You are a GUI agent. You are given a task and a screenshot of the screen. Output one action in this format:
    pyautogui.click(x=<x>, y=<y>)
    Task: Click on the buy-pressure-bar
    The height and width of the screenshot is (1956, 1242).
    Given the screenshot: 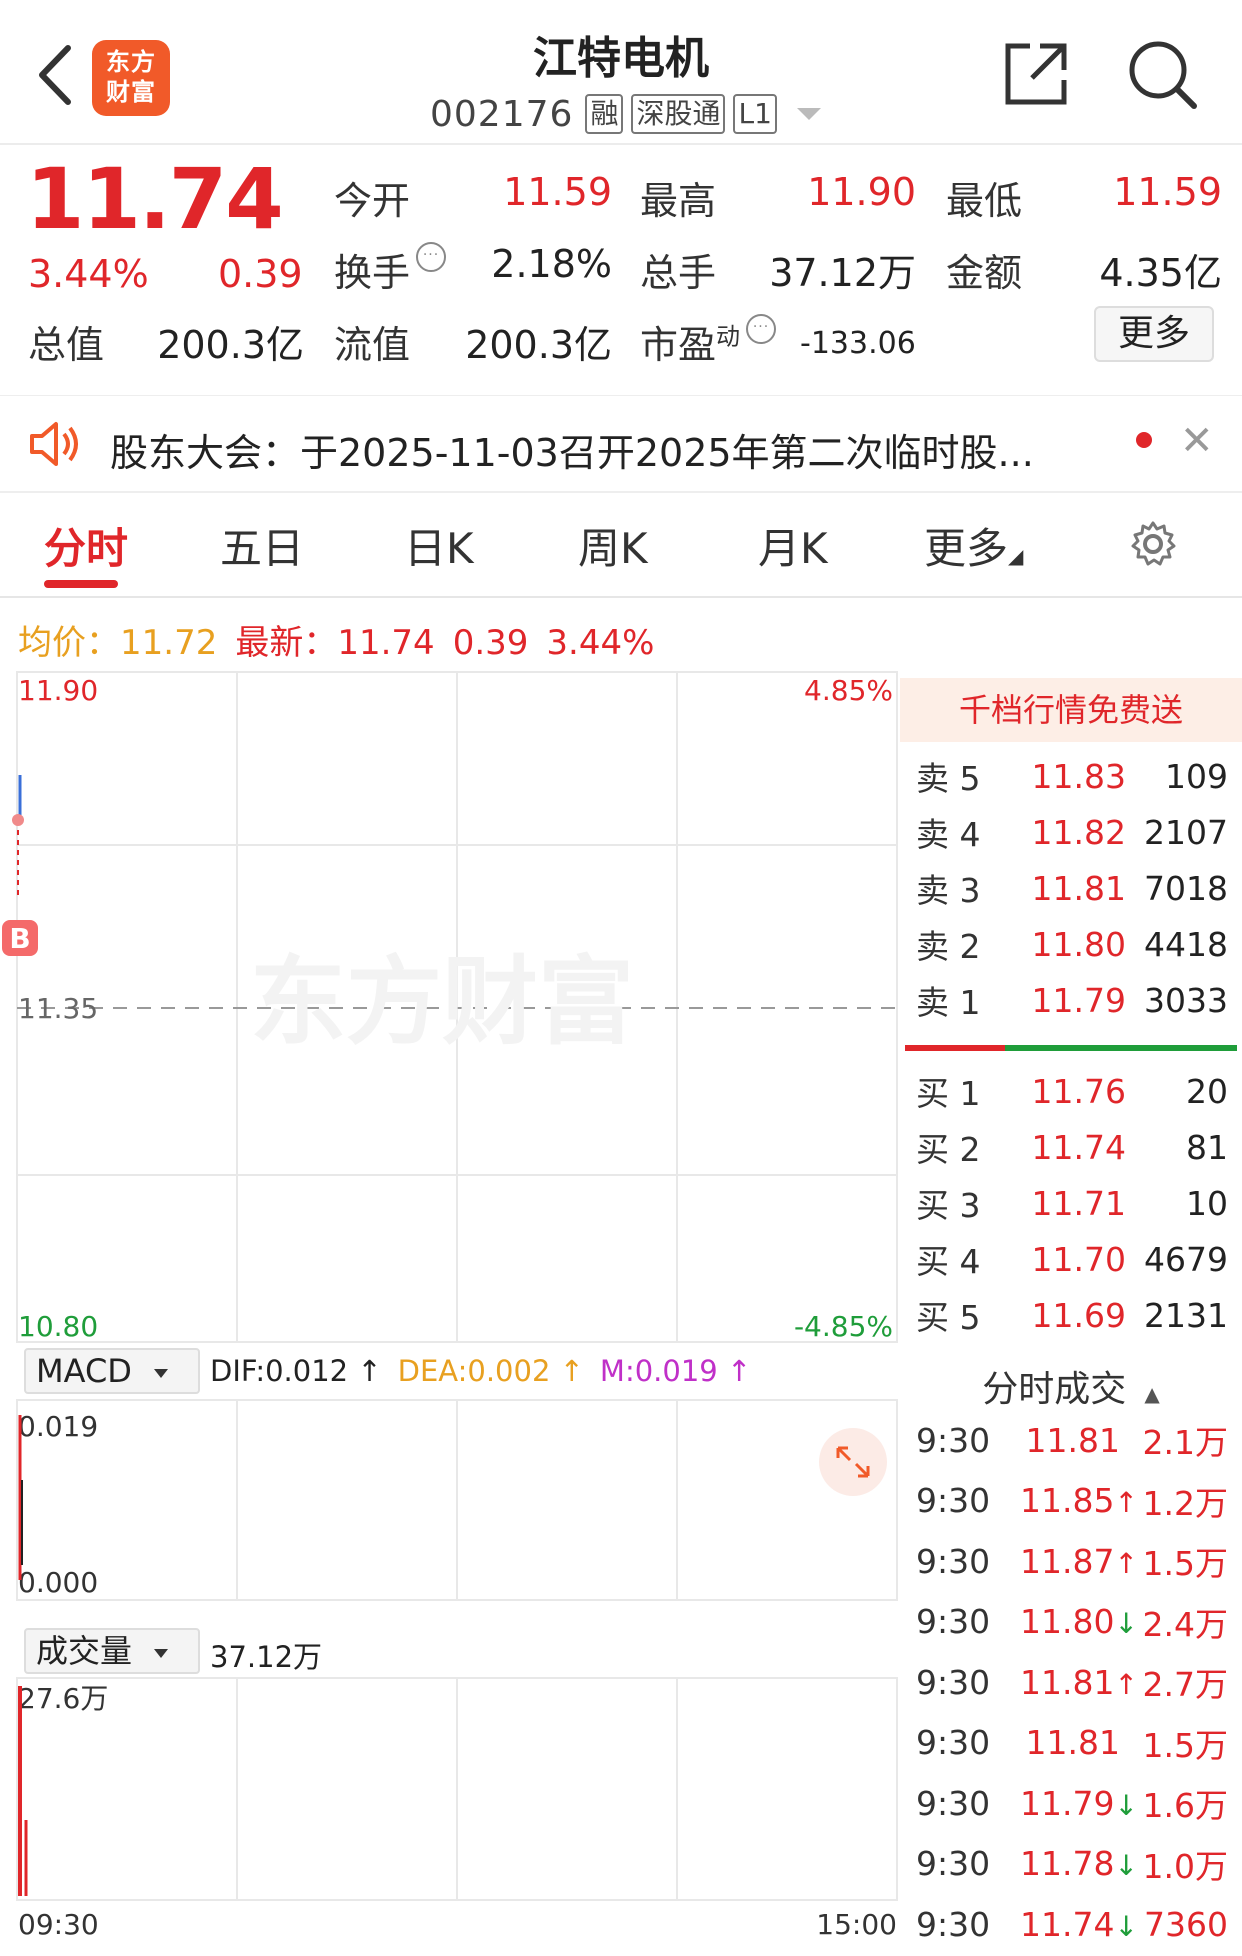 What is the action you would take?
    pyautogui.click(x=955, y=1048)
    